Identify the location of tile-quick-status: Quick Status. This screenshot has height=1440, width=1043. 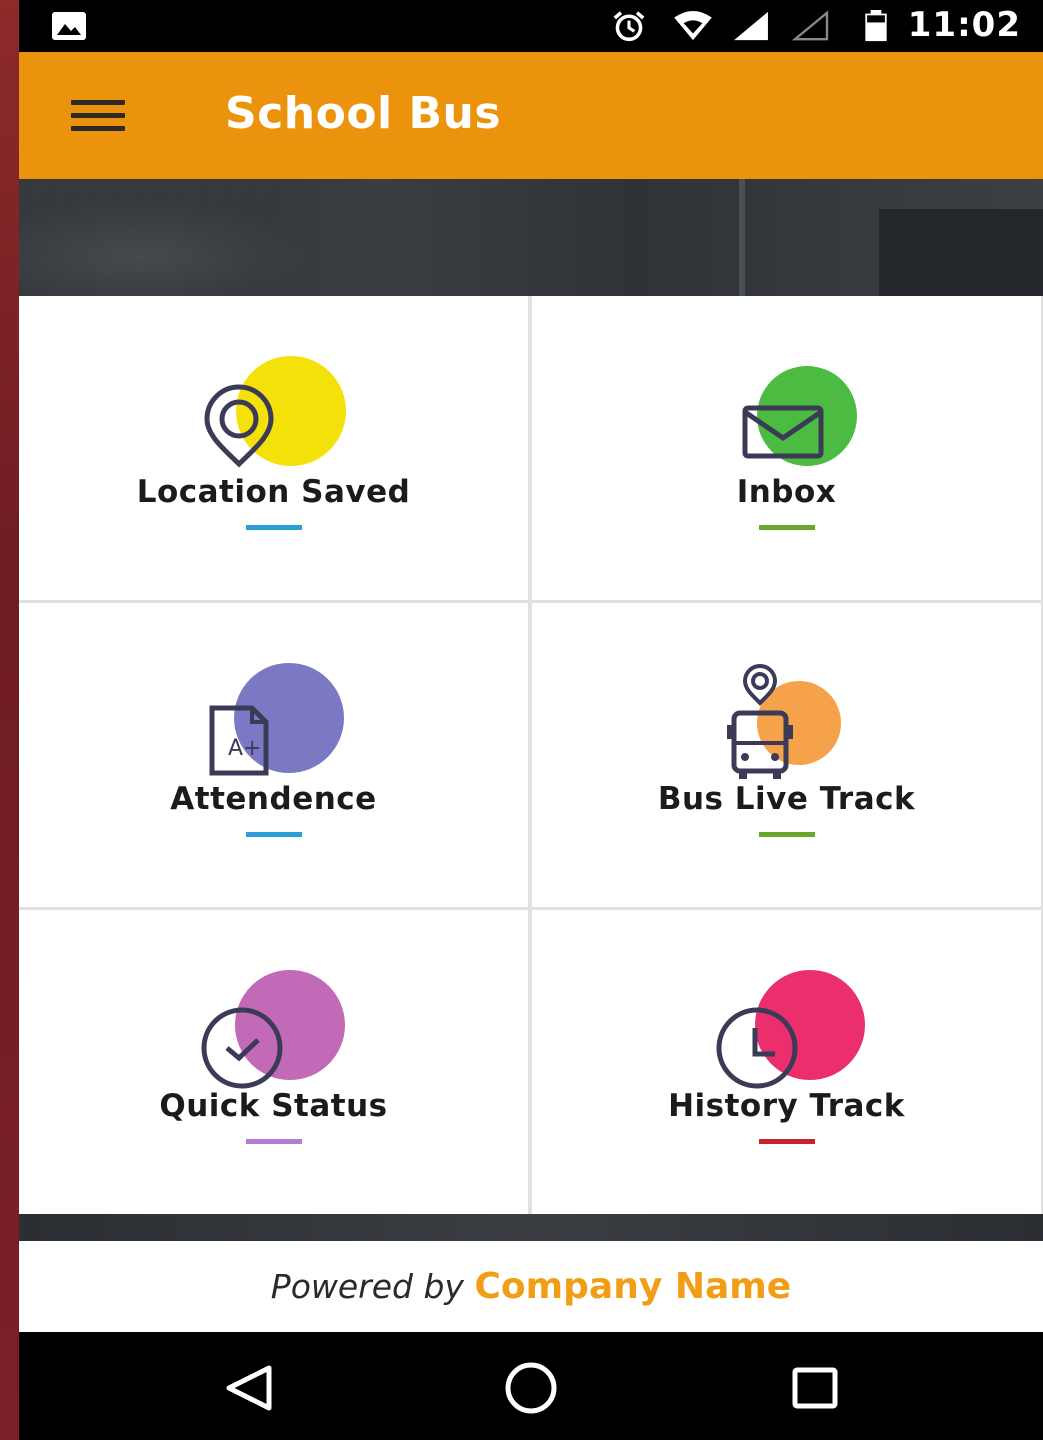
(273, 1062).